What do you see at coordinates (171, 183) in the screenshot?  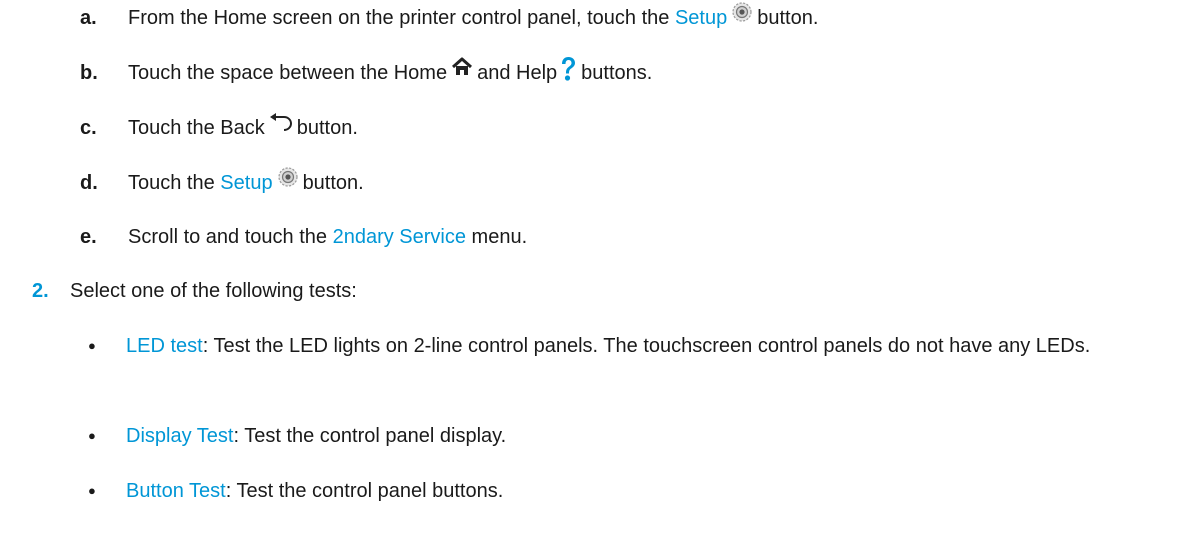 I see `substep-text: Touch the` at bounding box center [171, 183].